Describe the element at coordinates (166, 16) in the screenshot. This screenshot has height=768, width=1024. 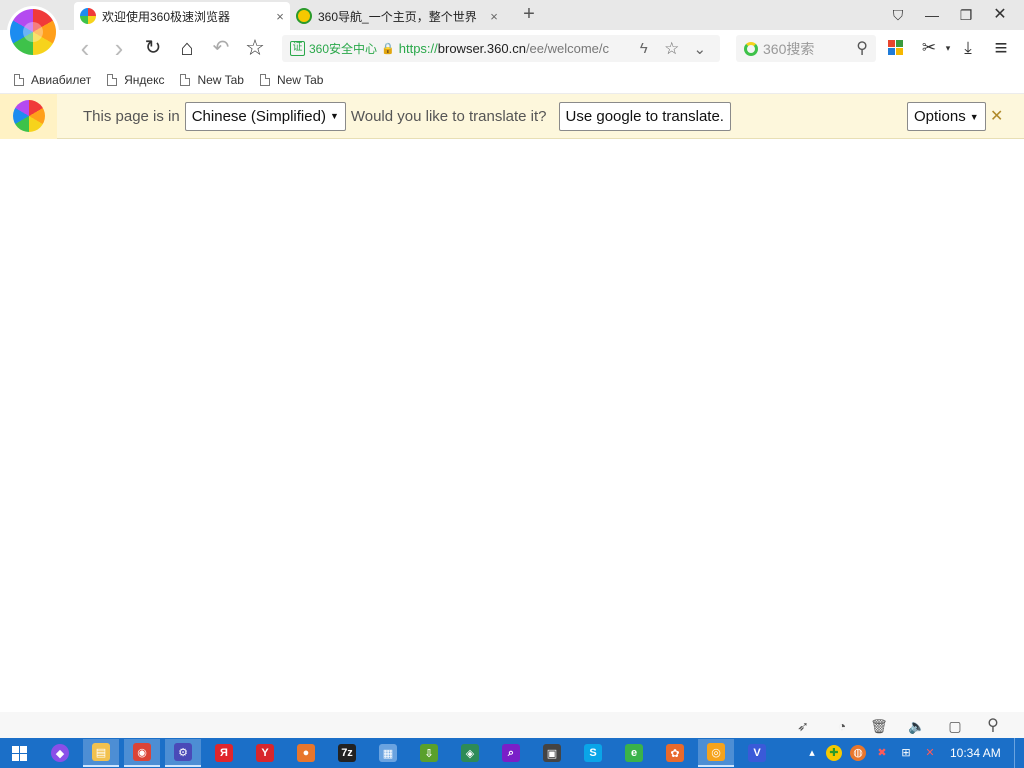
I see `tab-title: 欢迎使用360极速浏览器` at that location.